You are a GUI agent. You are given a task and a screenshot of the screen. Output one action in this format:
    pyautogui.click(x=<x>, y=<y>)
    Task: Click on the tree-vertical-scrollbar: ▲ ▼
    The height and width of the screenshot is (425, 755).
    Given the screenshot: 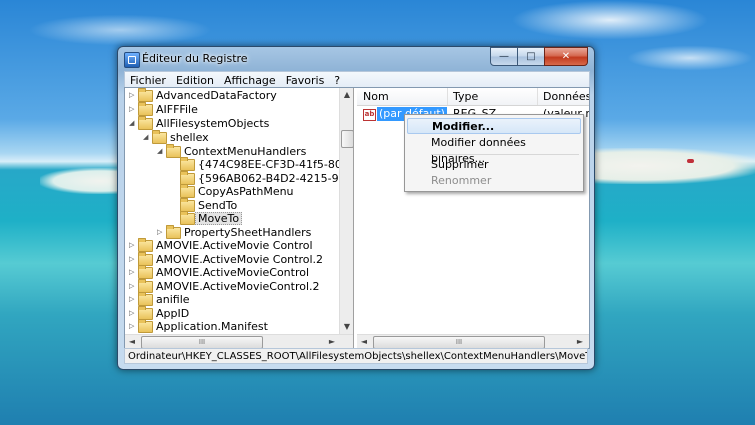 What is the action you would take?
    pyautogui.click(x=346, y=211)
    